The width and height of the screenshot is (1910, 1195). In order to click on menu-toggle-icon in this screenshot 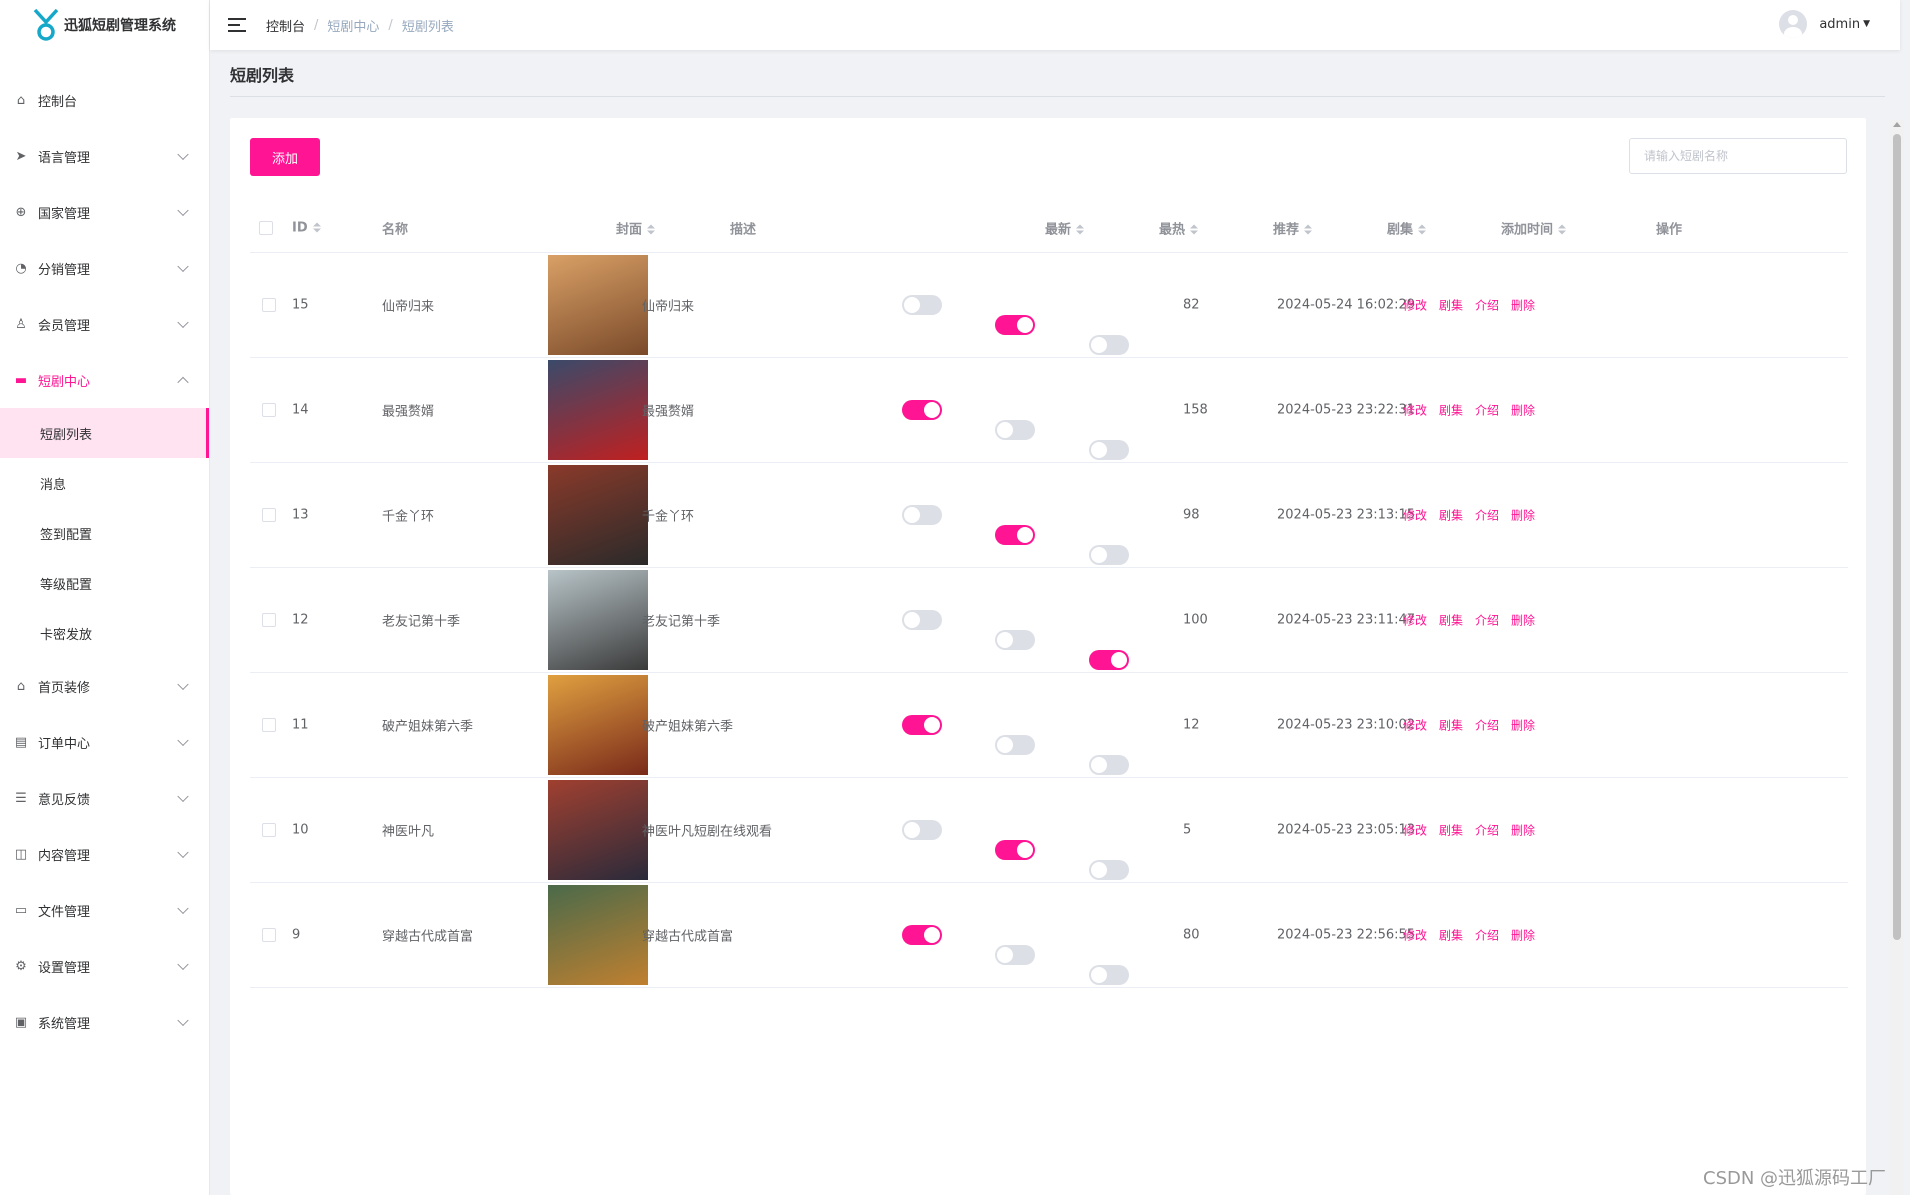, I will do `click(237, 25)`.